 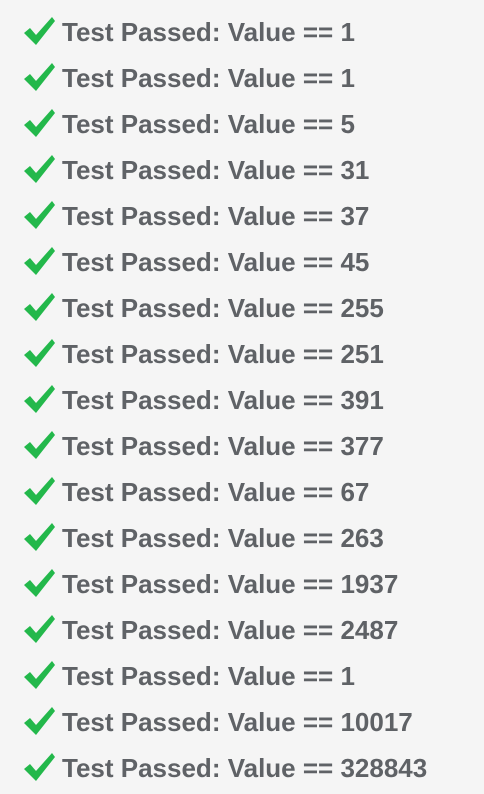 I want to click on test-result-row: Test Passed: Value == 377, so click(x=203, y=446).